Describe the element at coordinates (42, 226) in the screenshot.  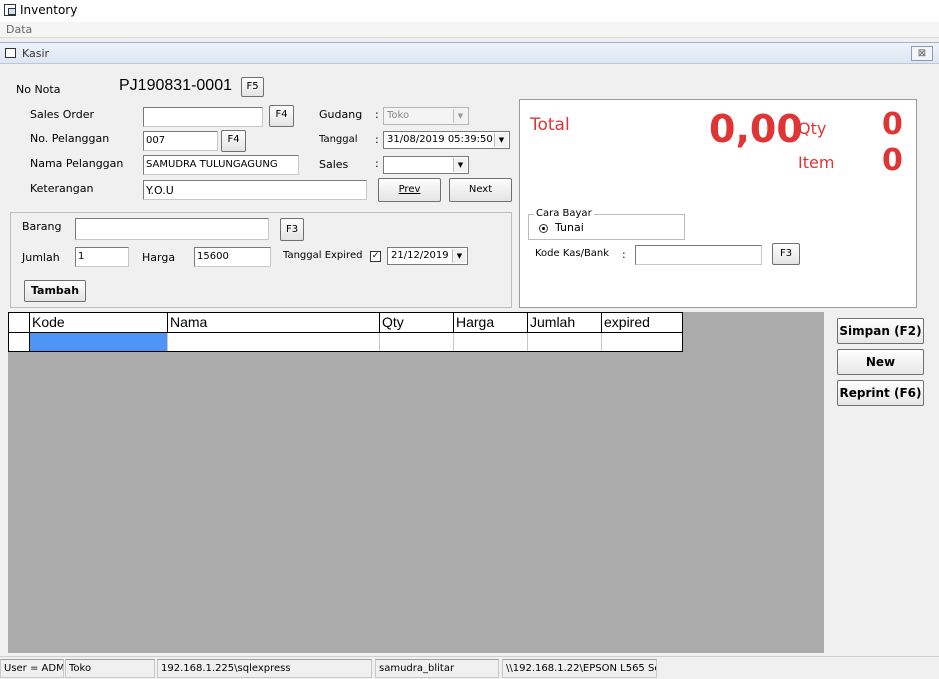
I see `barang-label: Barang` at that location.